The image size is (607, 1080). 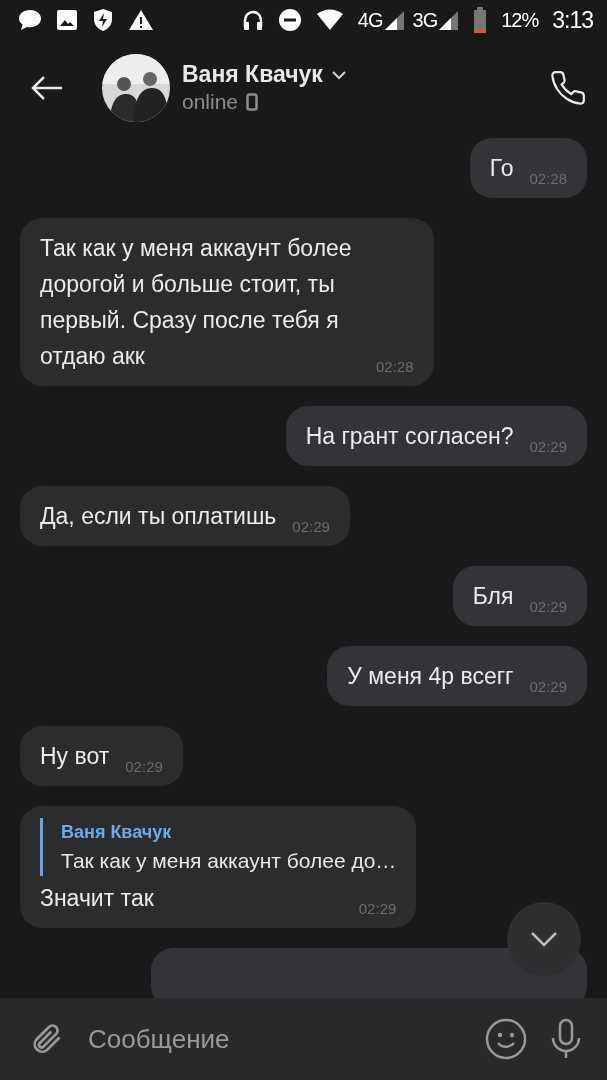 What do you see at coordinates (480, 20) in the screenshot?
I see `battery-icon` at bounding box center [480, 20].